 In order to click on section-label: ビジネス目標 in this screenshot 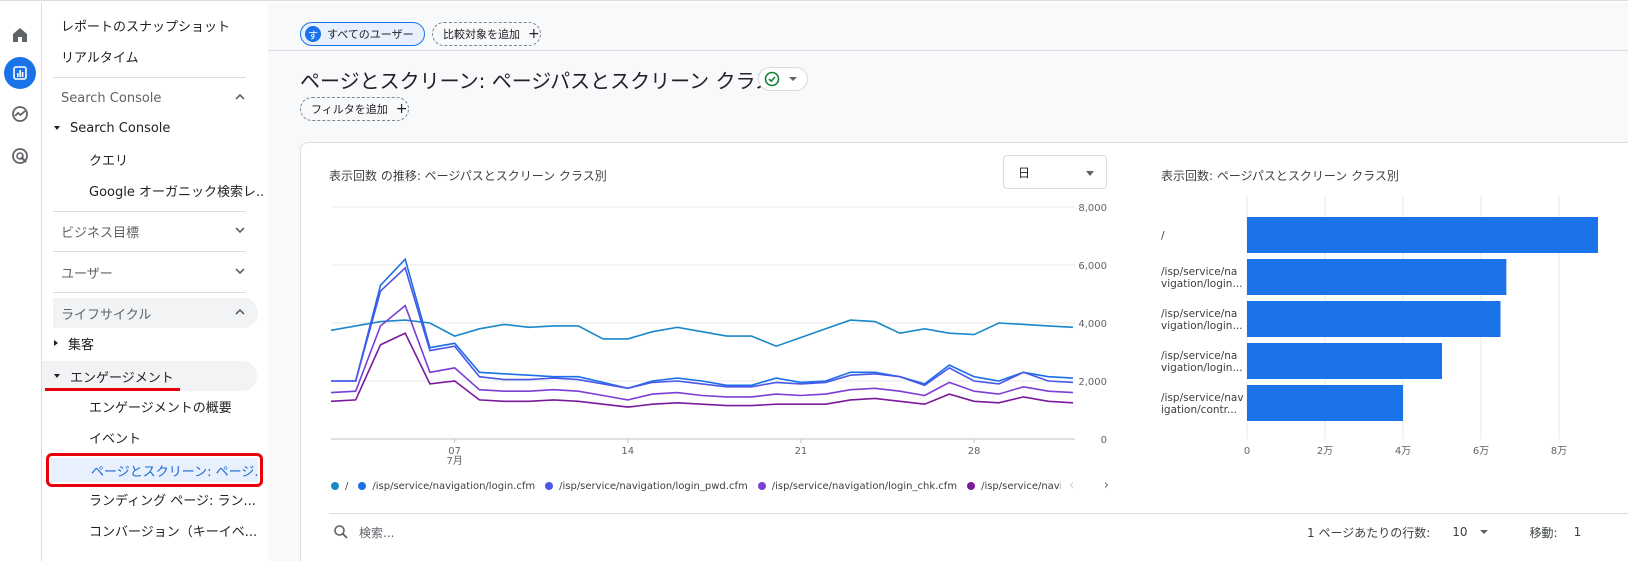, I will do `click(100, 233)`.